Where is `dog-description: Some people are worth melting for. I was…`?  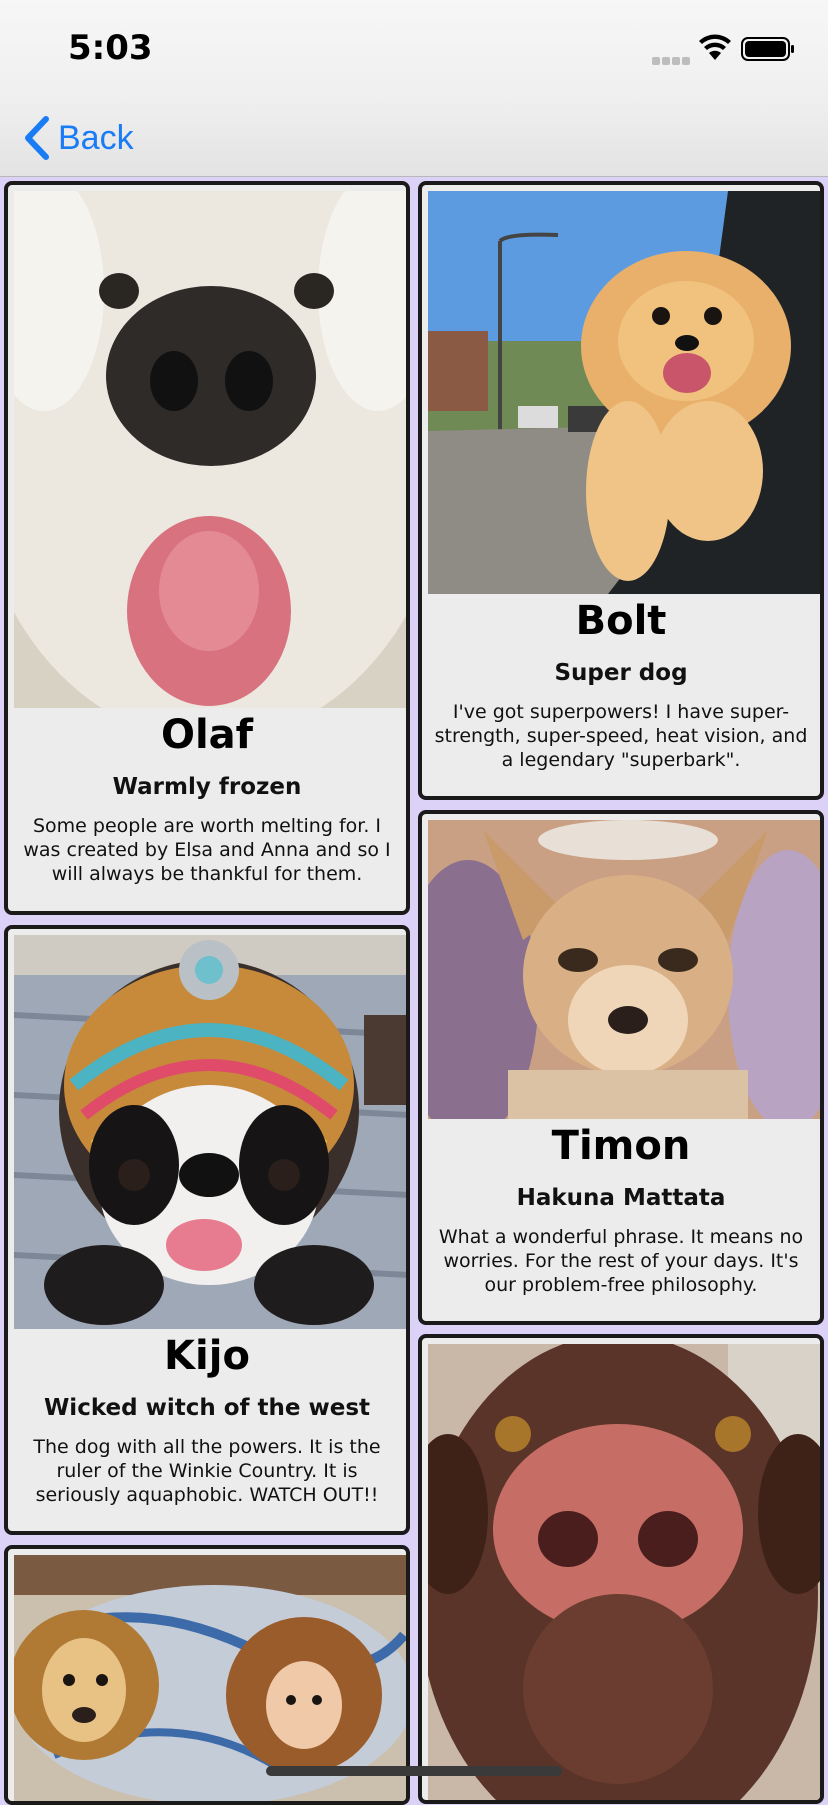
dog-description: Some people are worth melting for. I was… is located at coordinates (207, 850).